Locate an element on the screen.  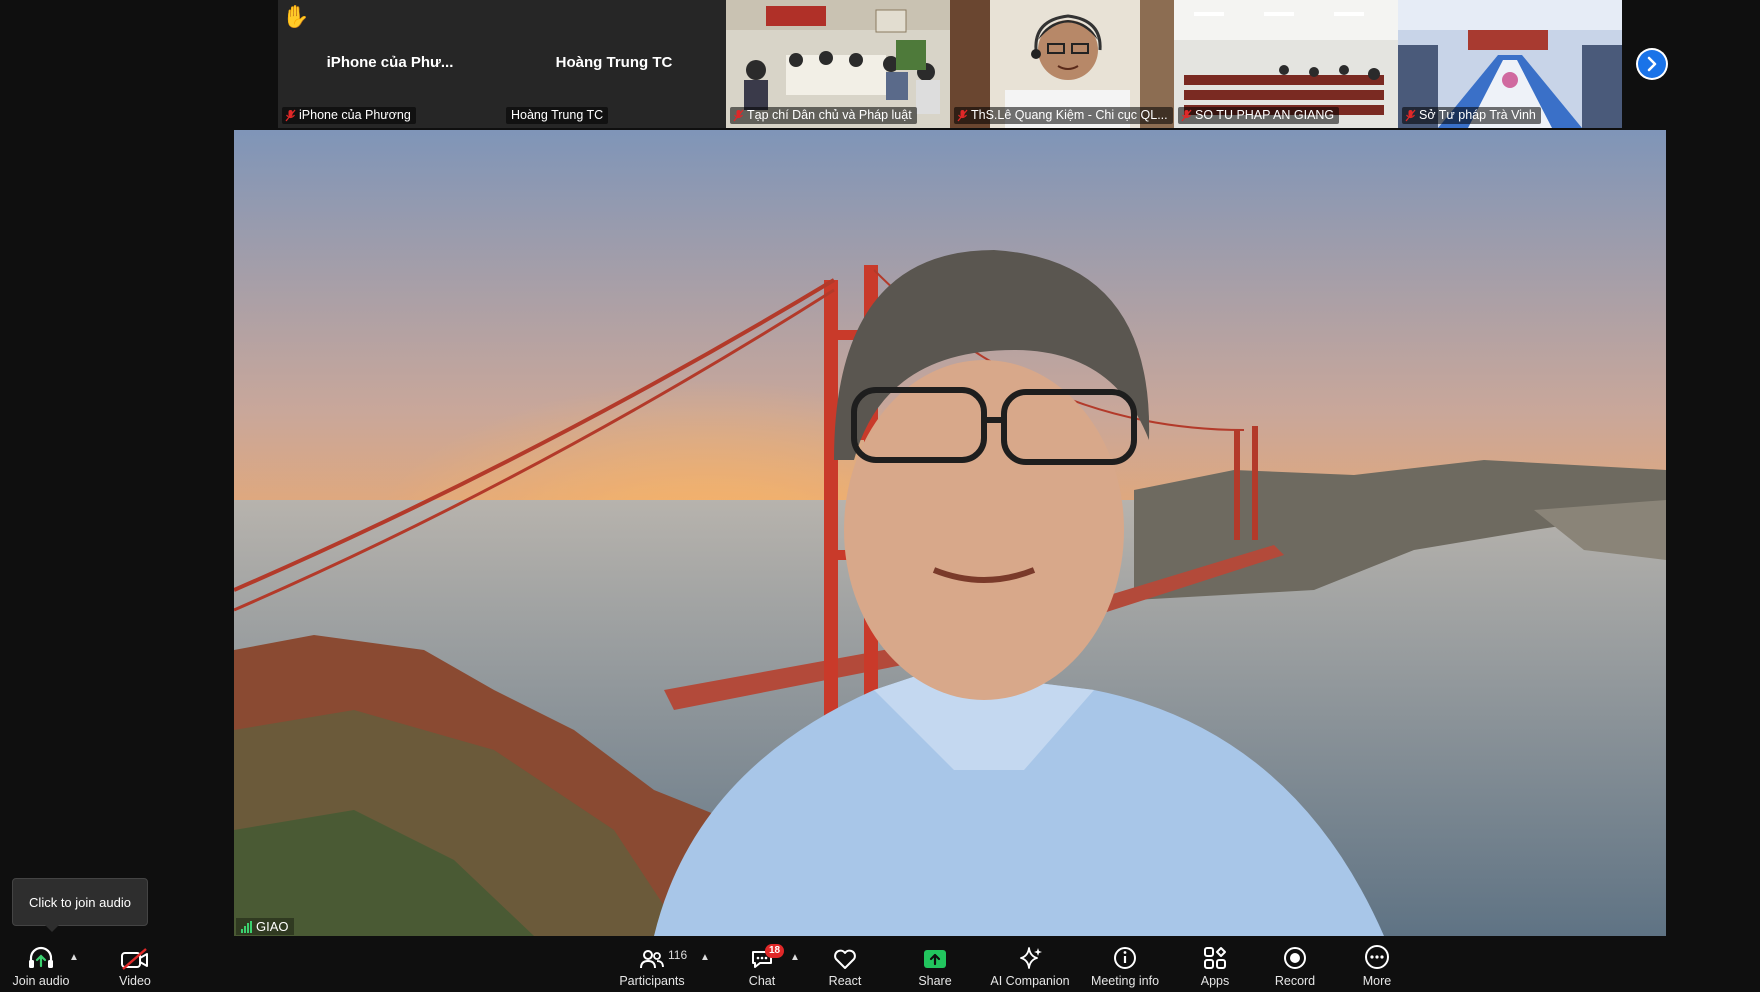
react-button: React is located at coordinates (845, 964).